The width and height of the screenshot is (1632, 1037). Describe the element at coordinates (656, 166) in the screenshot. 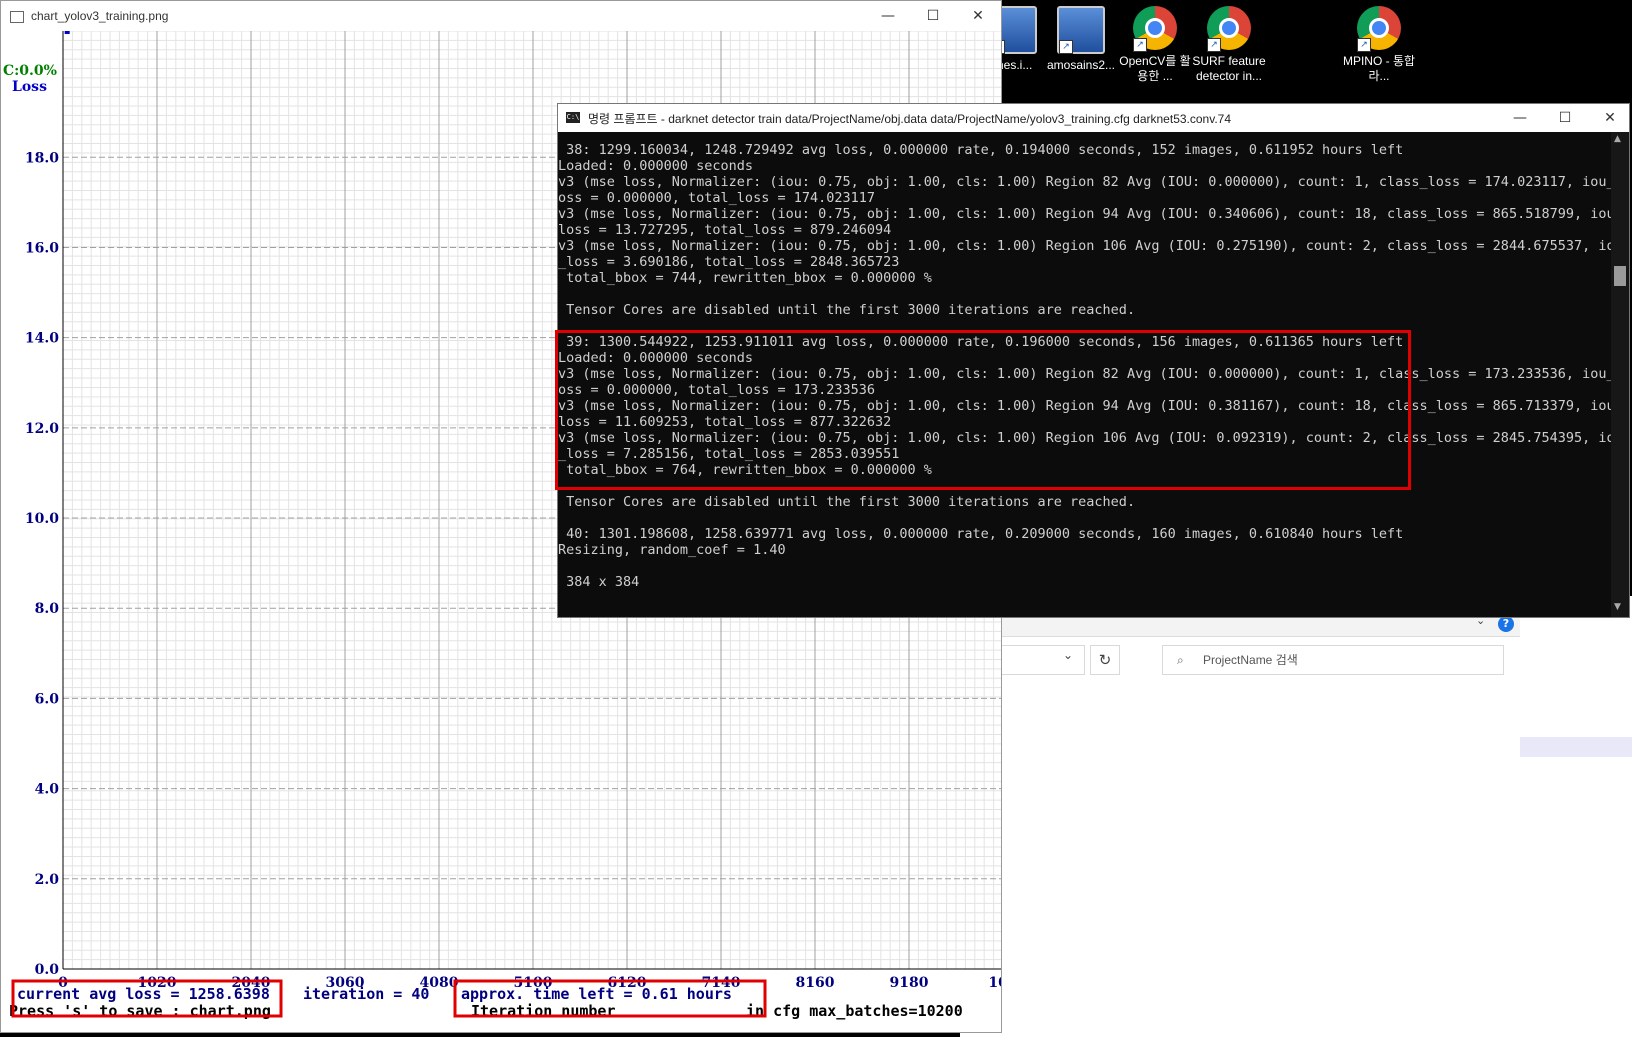

I see `console-line: Loaded: 0.000000 seconds` at that location.